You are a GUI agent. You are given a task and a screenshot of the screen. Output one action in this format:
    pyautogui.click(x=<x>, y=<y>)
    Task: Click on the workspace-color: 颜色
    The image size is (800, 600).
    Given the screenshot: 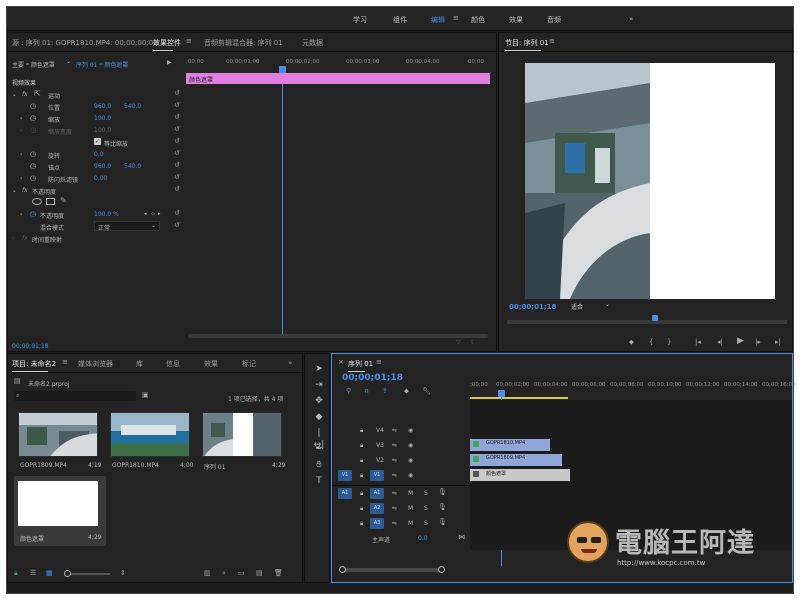 What is the action you would take?
    pyautogui.click(x=478, y=20)
    